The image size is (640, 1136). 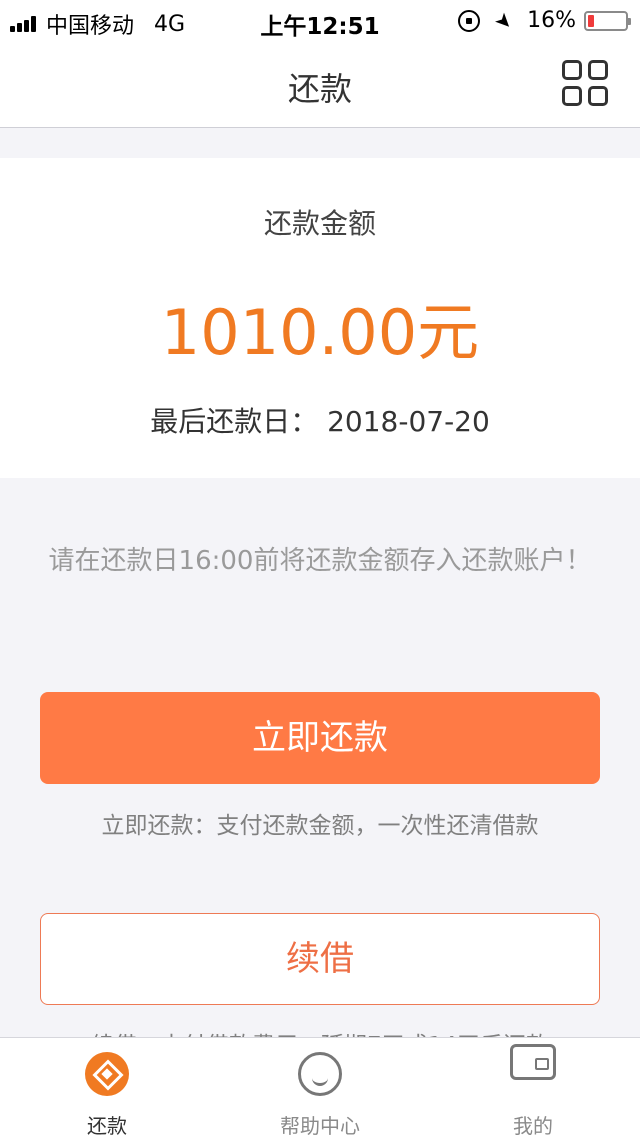 What do you see at coordinates (533, 1087) in the screenshot?
I see `tab-mine: 我的` at bounding box center [533, 1087].